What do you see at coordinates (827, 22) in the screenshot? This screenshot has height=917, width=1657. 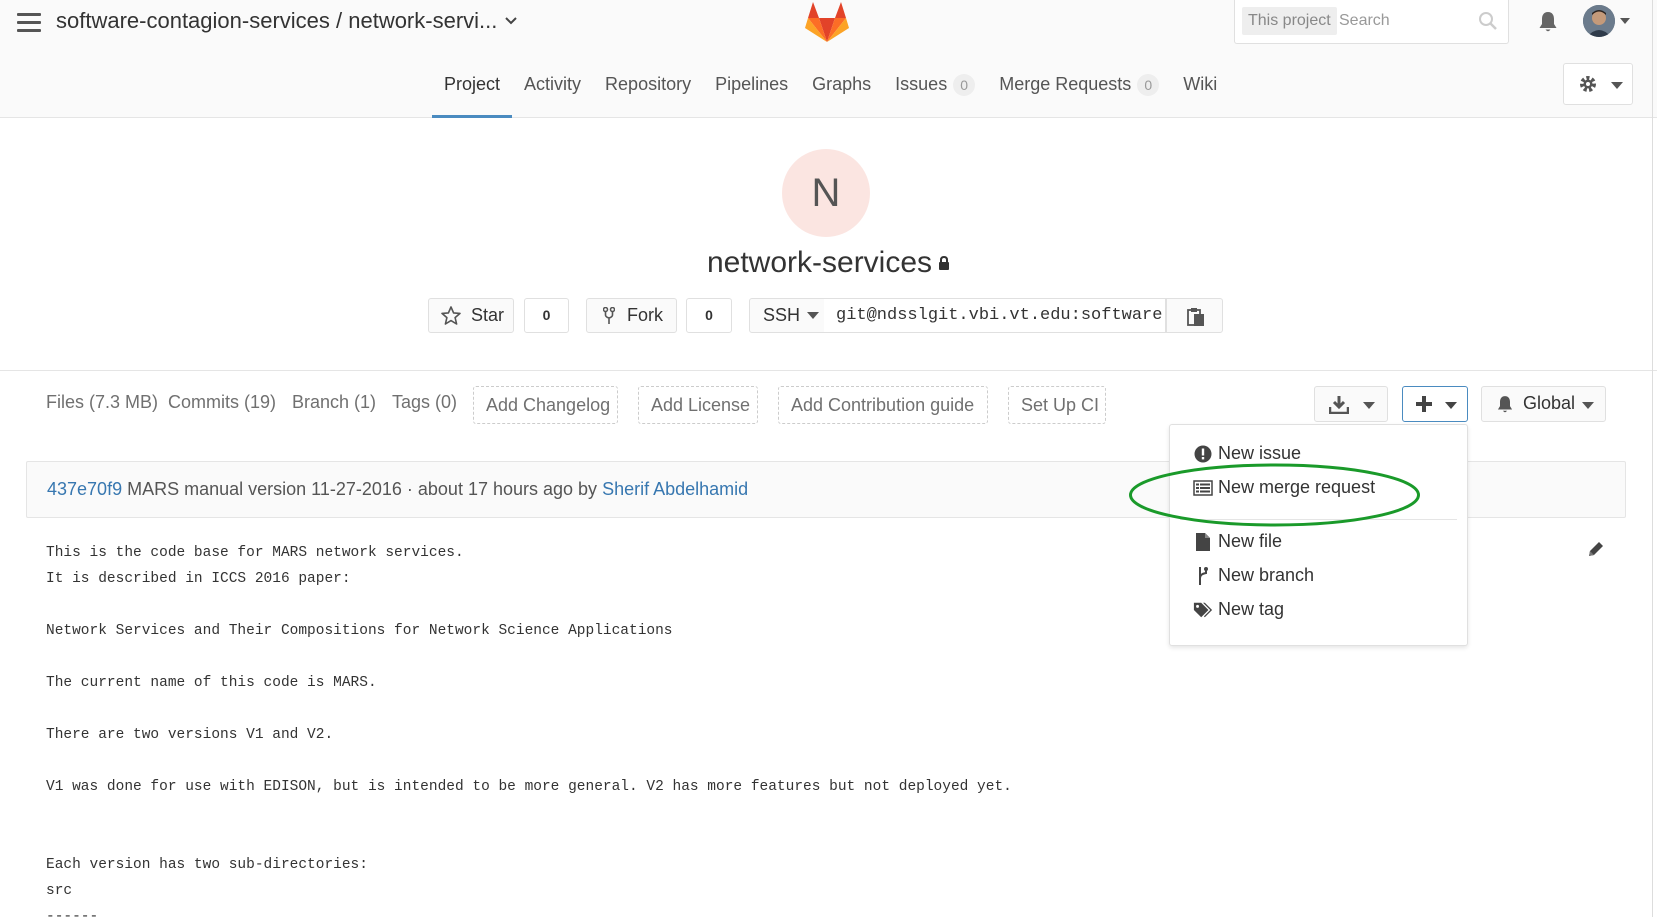 I see `gitlab-logo` at bounding box center [827, 22].